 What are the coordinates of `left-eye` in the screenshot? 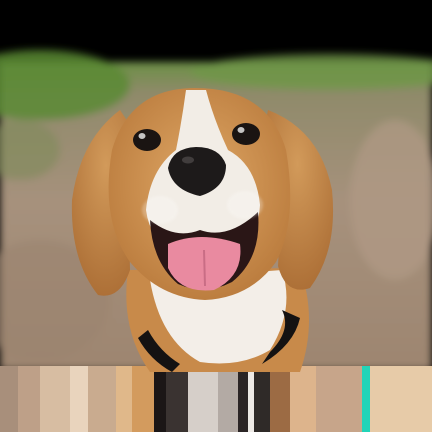 It's located at (147, 140).